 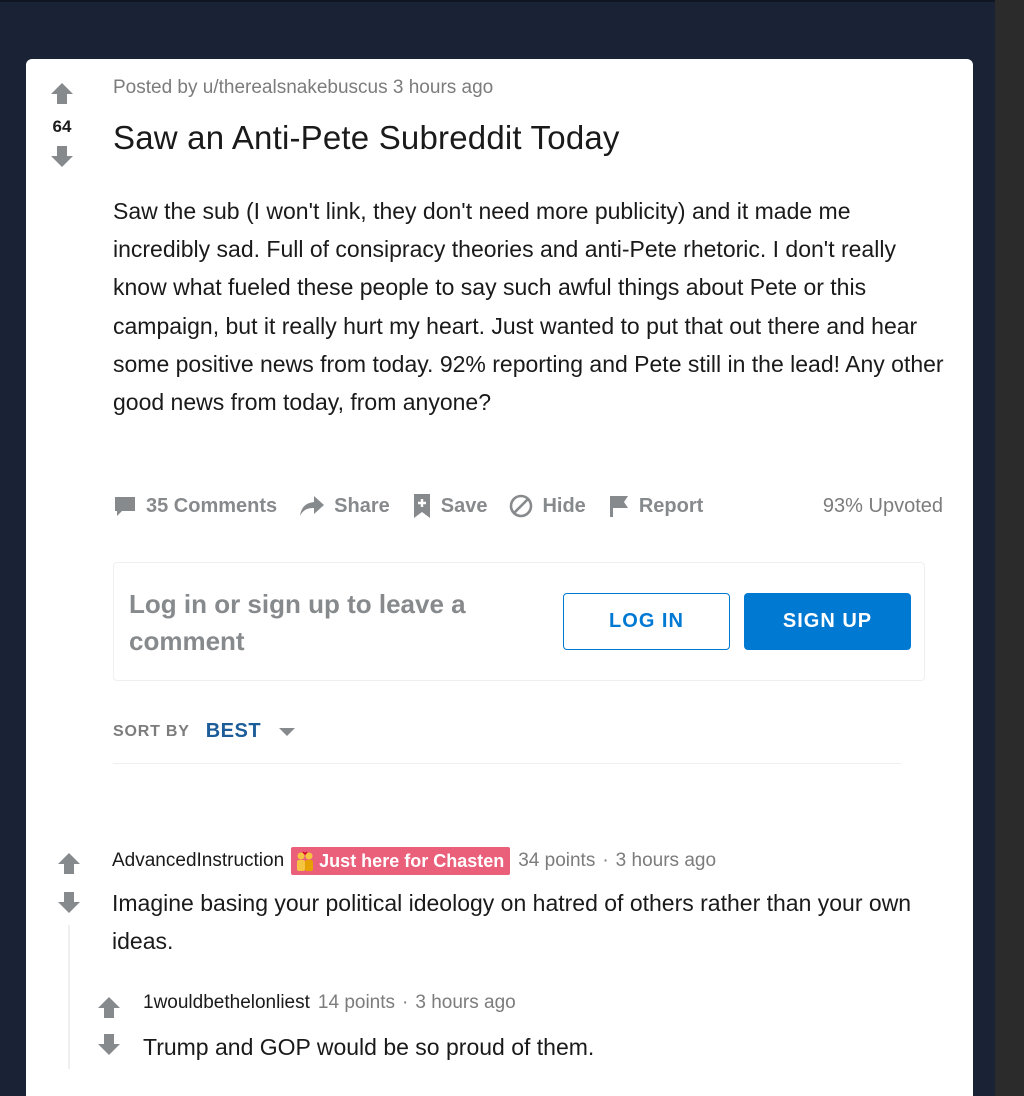 I want to click on flair-text: Just here for Chasten, so click(x=412, y=860).